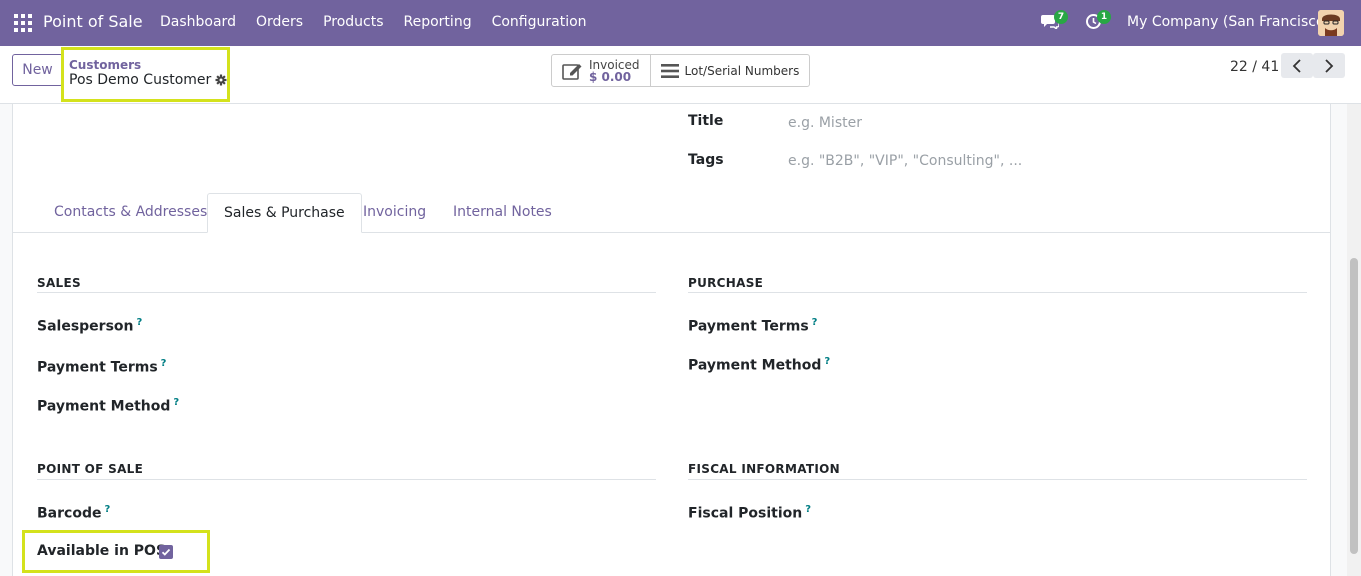 This screenshot has height=576, width=1361. Describe the element at coordinates (706, 160) in the screenshot. I see `tags-label: Tags` at that location.